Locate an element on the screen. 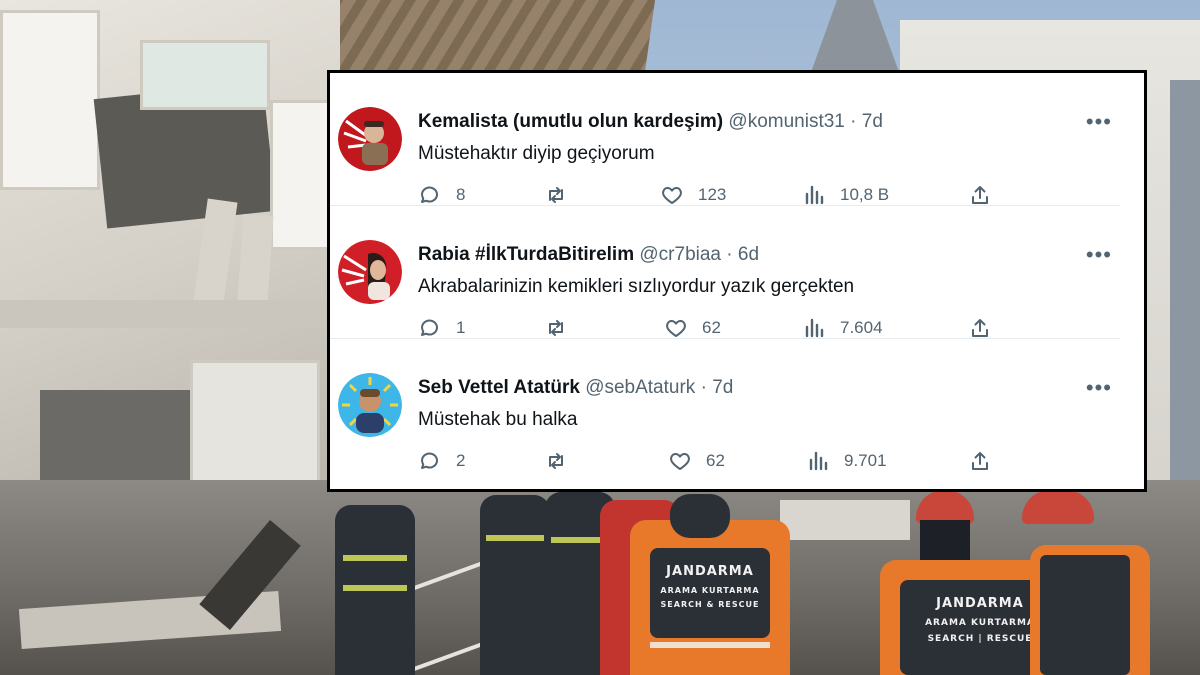 The height and width of the screenshot is (675, 1200). vest-label: ARAMA KURTARMA is located at coordinates (710, 590).